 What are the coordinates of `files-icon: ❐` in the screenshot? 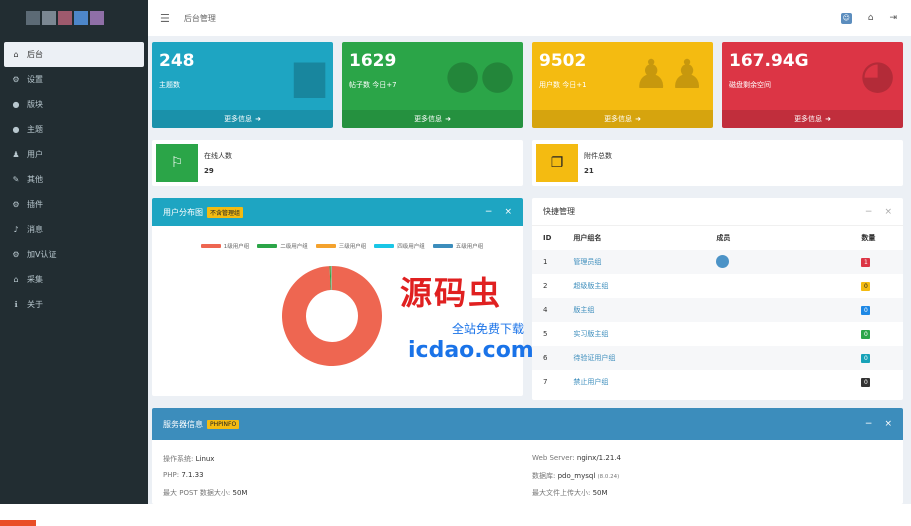 It's located at (557, 163).